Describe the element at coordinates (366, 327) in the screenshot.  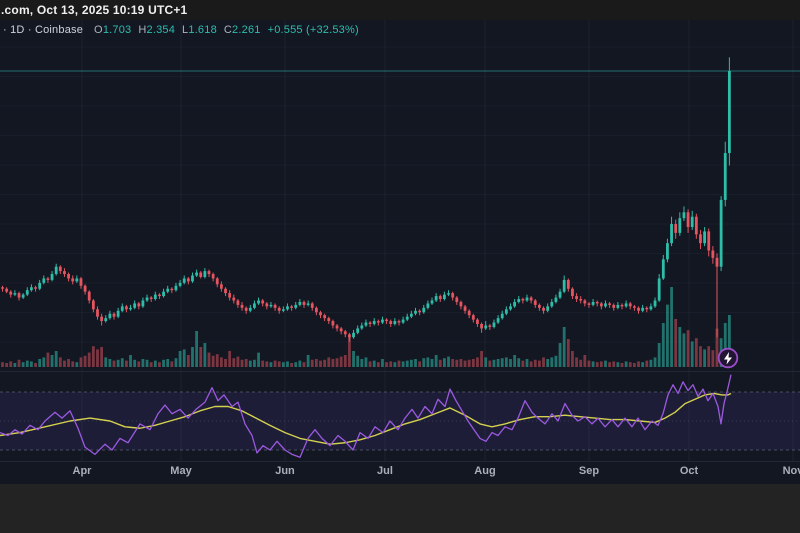
I see `volume-series` at that location.